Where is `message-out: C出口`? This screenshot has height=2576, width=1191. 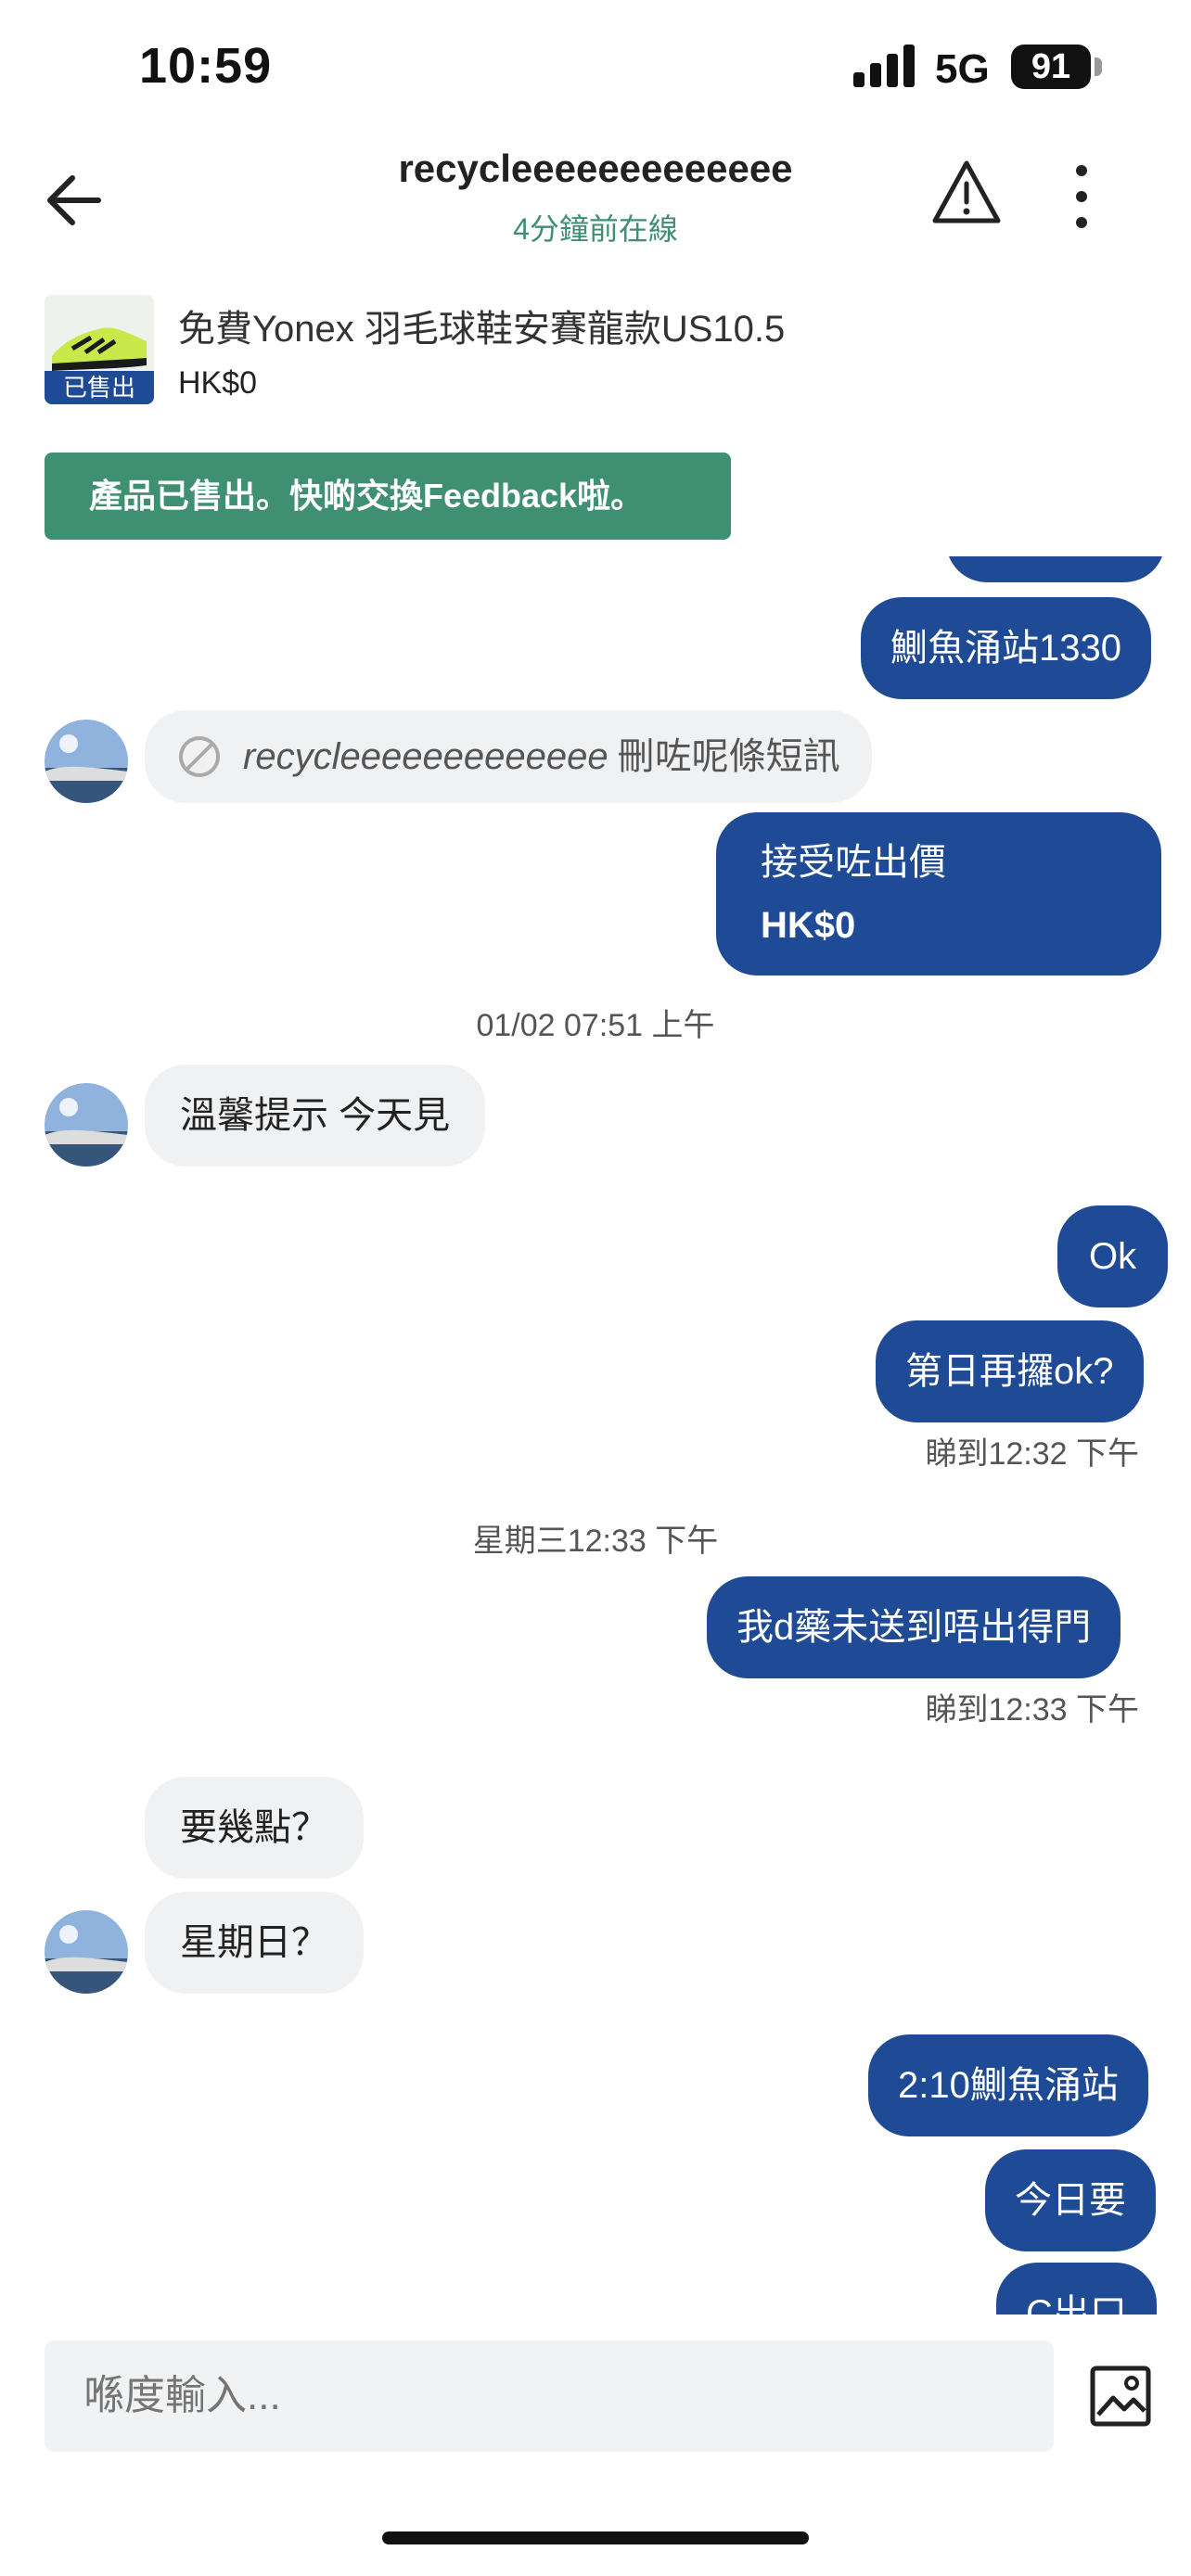
message-out: C出口 is located at coordinates (1076, 2289).